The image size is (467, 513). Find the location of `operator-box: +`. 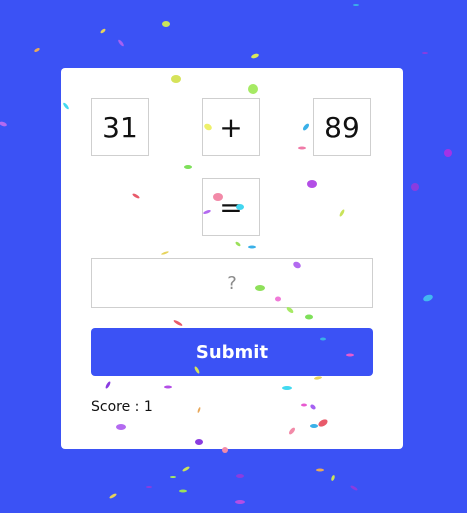

operator-box: + is located at coordinates (231, 127).